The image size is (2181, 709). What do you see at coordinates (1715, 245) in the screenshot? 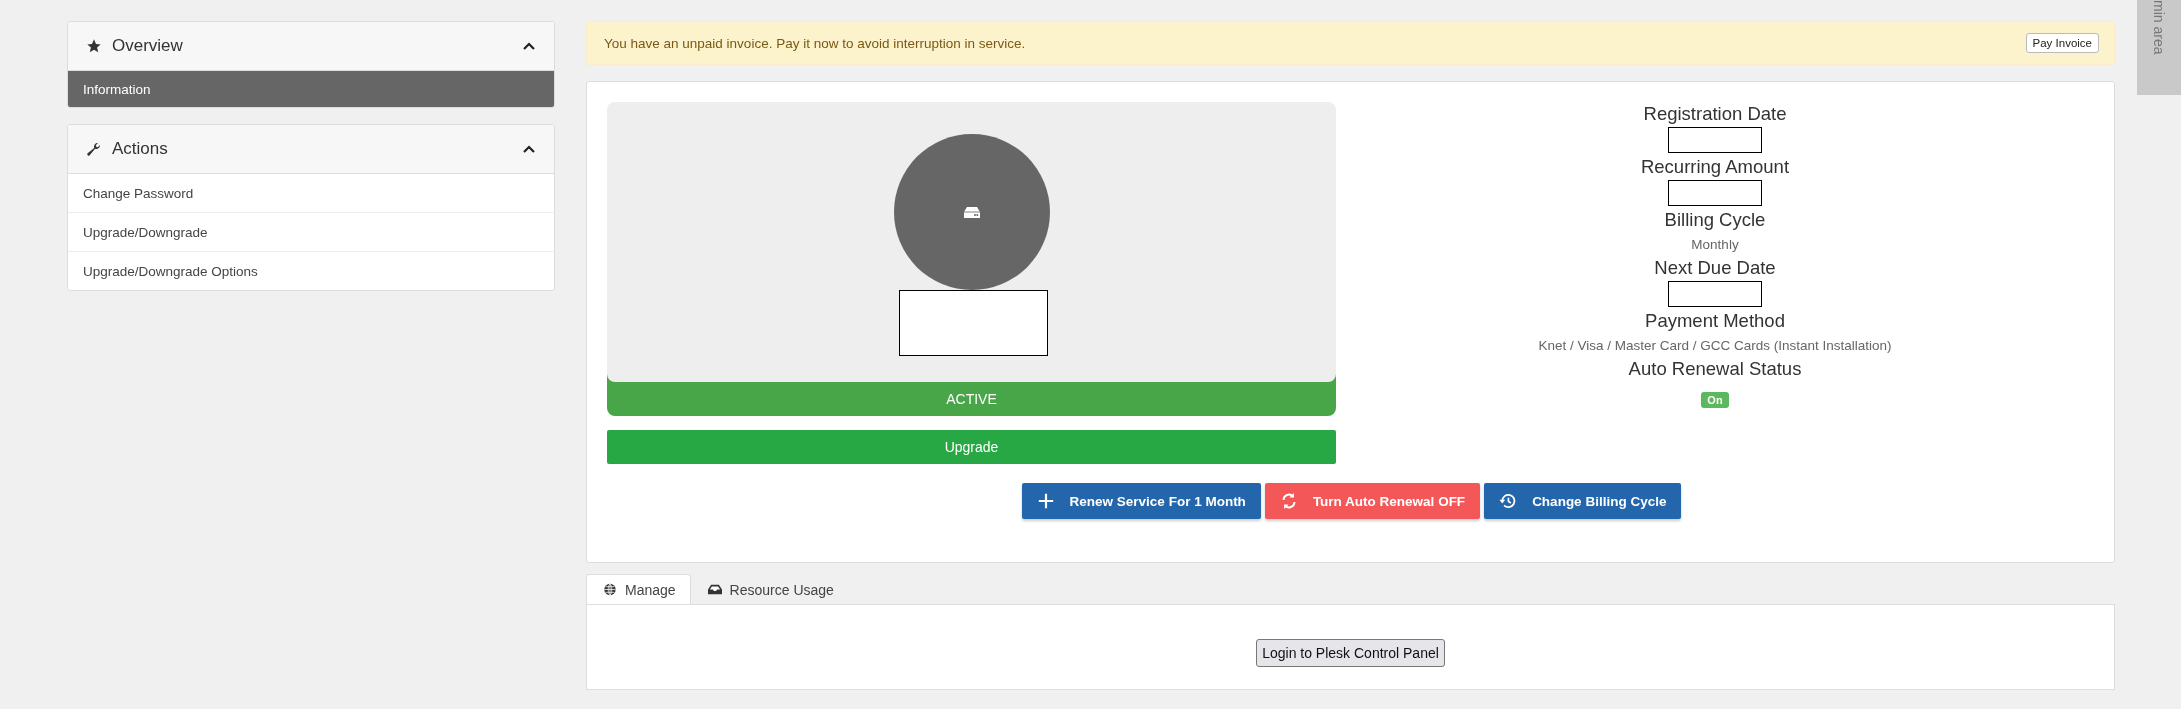
I see `detail-value: Monthly` at bounding box center [1715, 245].